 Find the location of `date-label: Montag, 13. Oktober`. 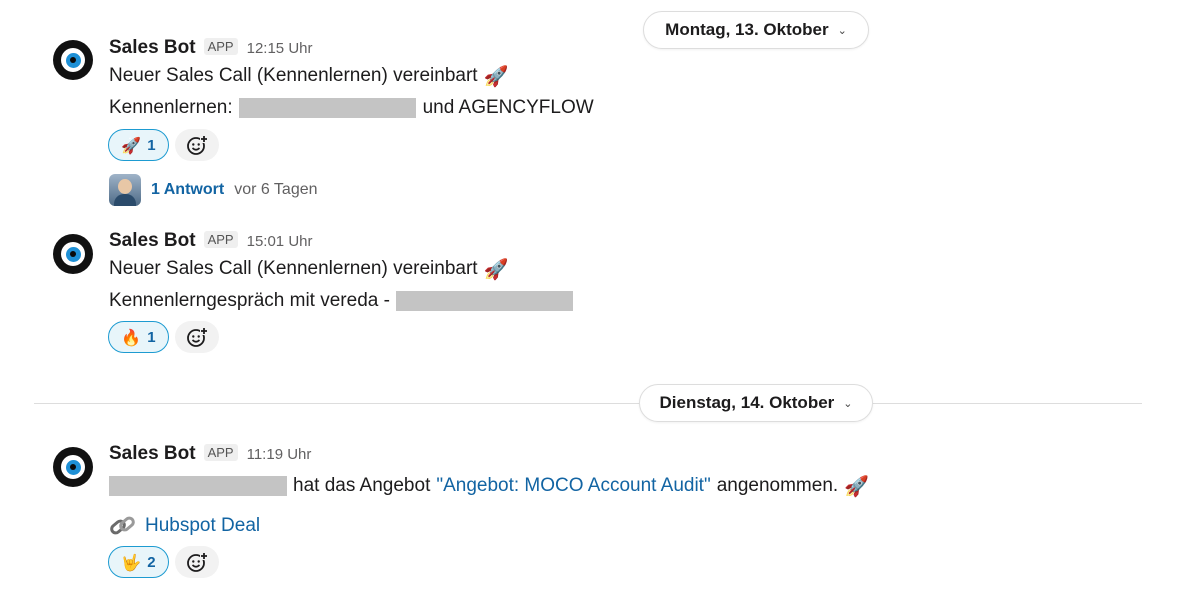

date-label: Montag, 13. Oktober is located at coordinates (747, 29).